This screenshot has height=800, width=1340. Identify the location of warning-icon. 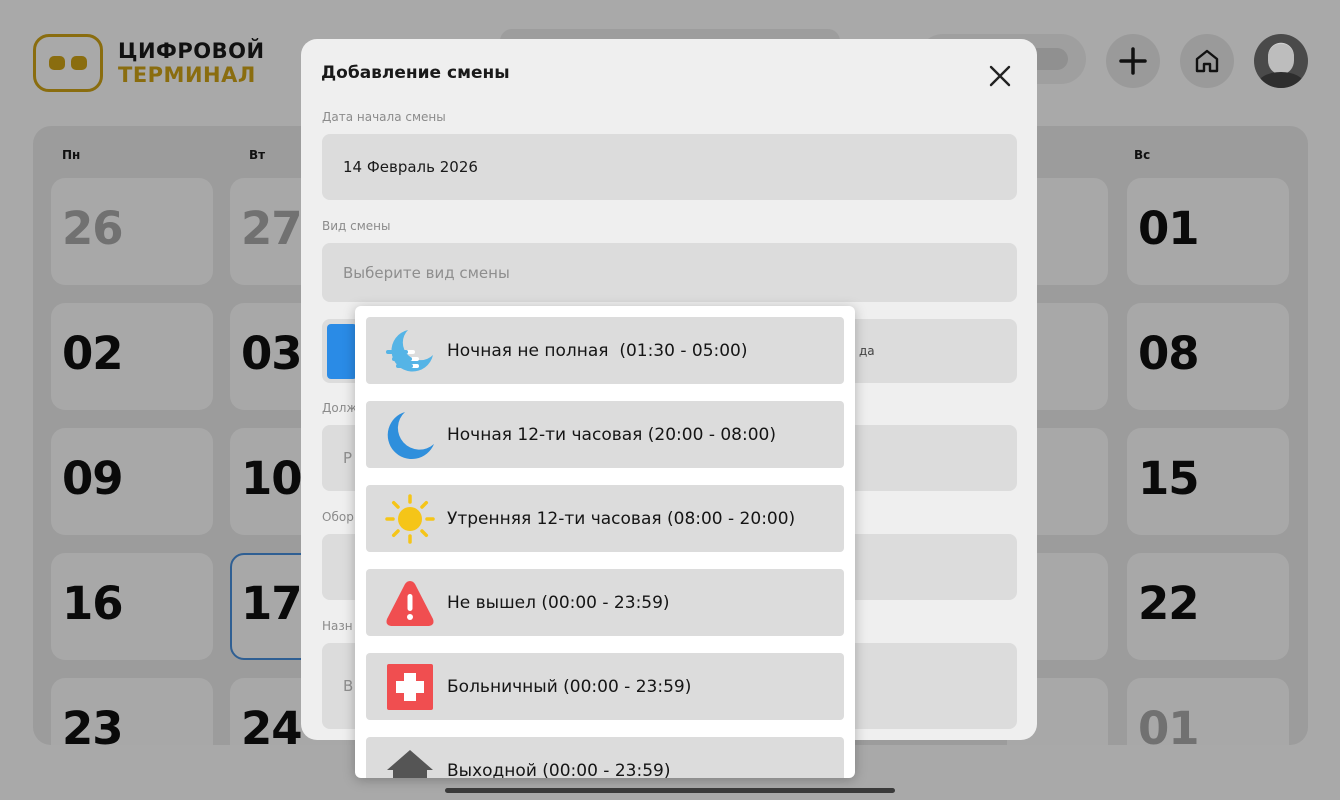
(410, 603).